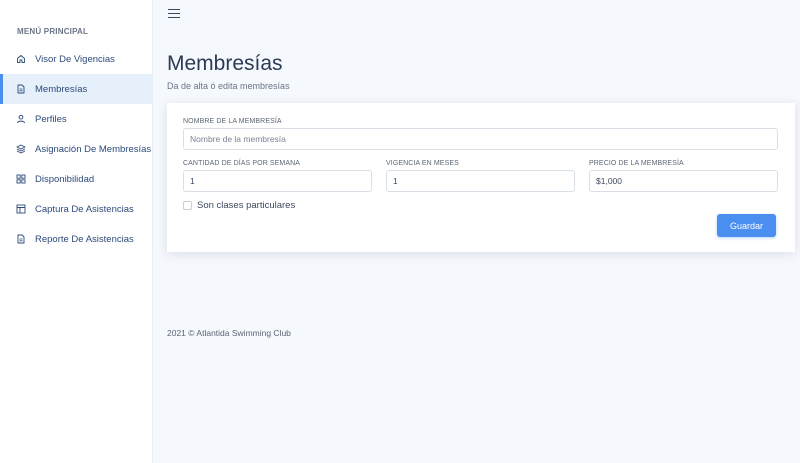 Image resolution: width=800 pixels, height=463 pixels. I want to click on sidebar-item-label: Visor De Vigencias, so click(75, 59).